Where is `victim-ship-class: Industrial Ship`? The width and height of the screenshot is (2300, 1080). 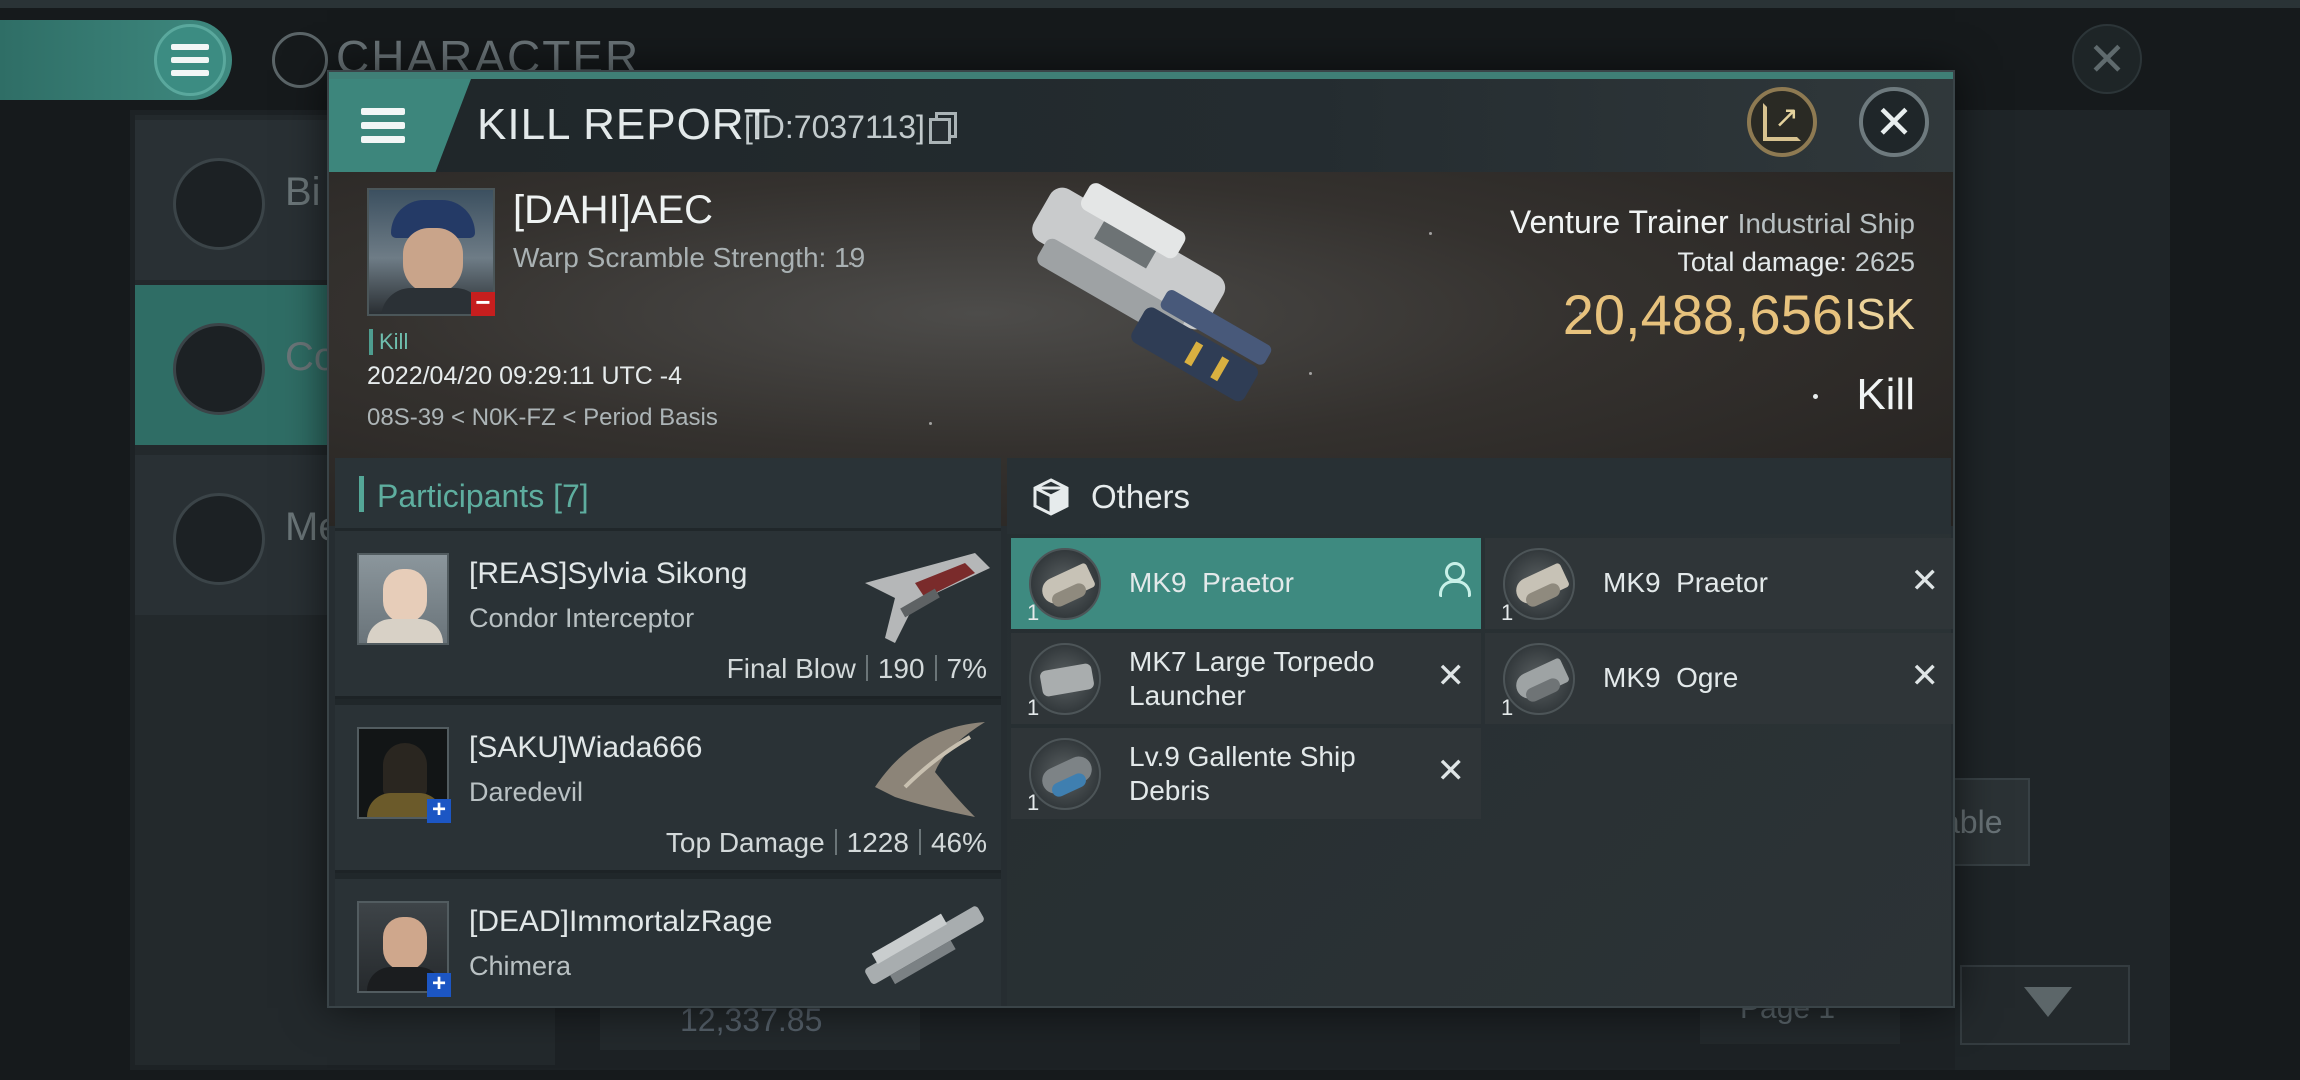
victim-ship-class: Industrial Ship is located at coordinates (1826, 223).